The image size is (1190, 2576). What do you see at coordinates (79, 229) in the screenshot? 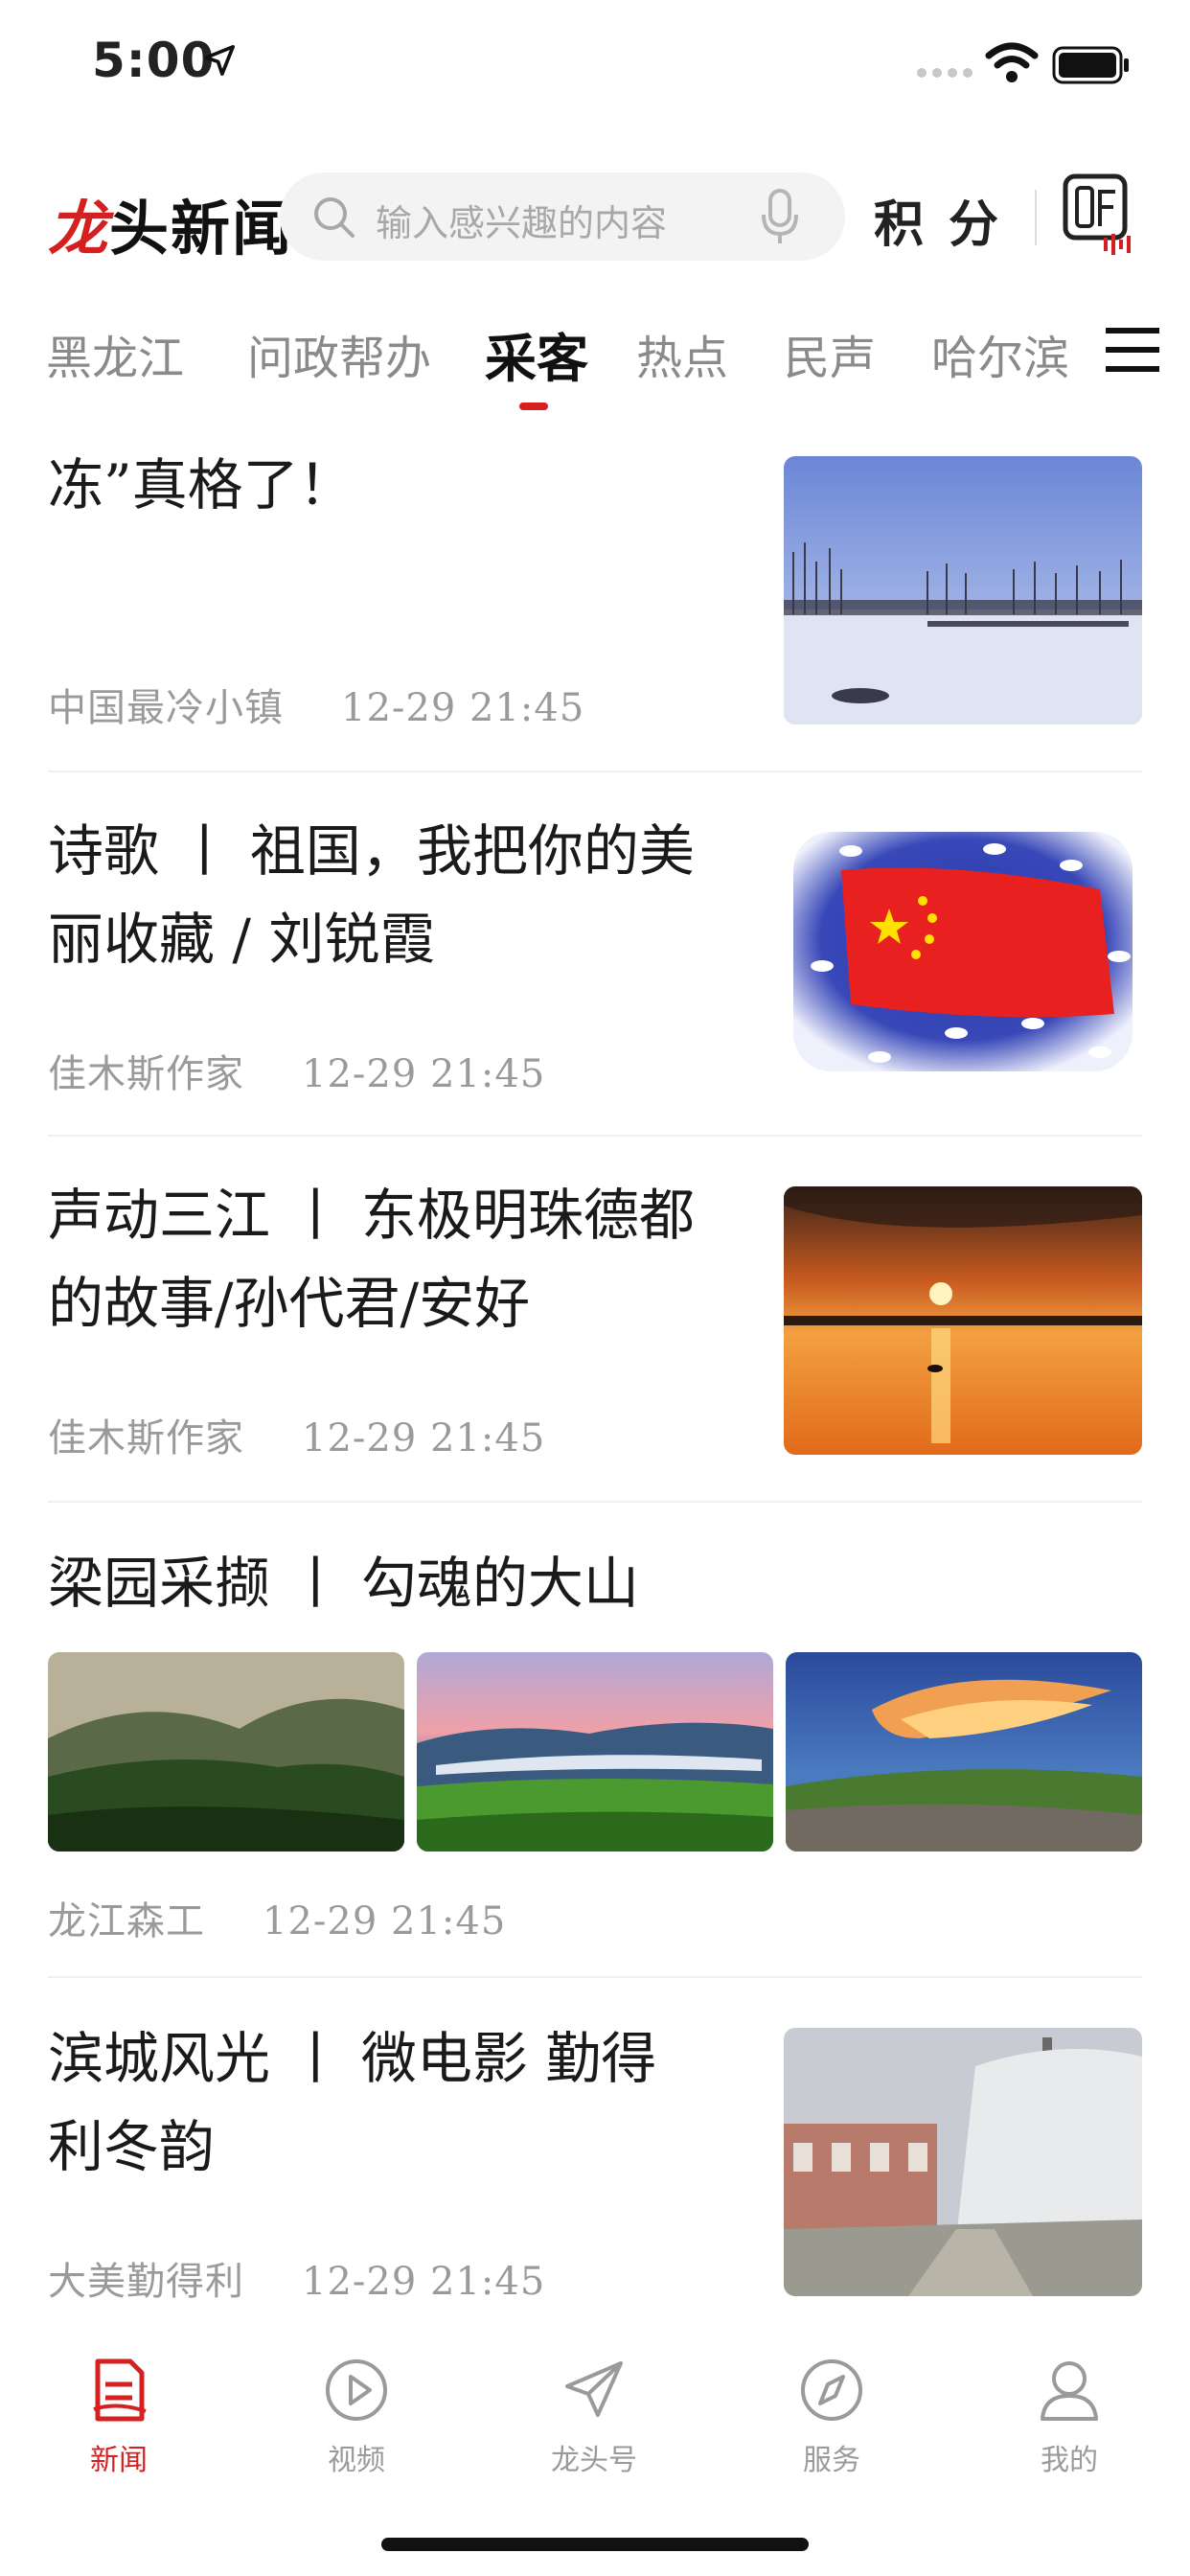
I see `logo-red-char: 龙` at bounding box center [79, 229].